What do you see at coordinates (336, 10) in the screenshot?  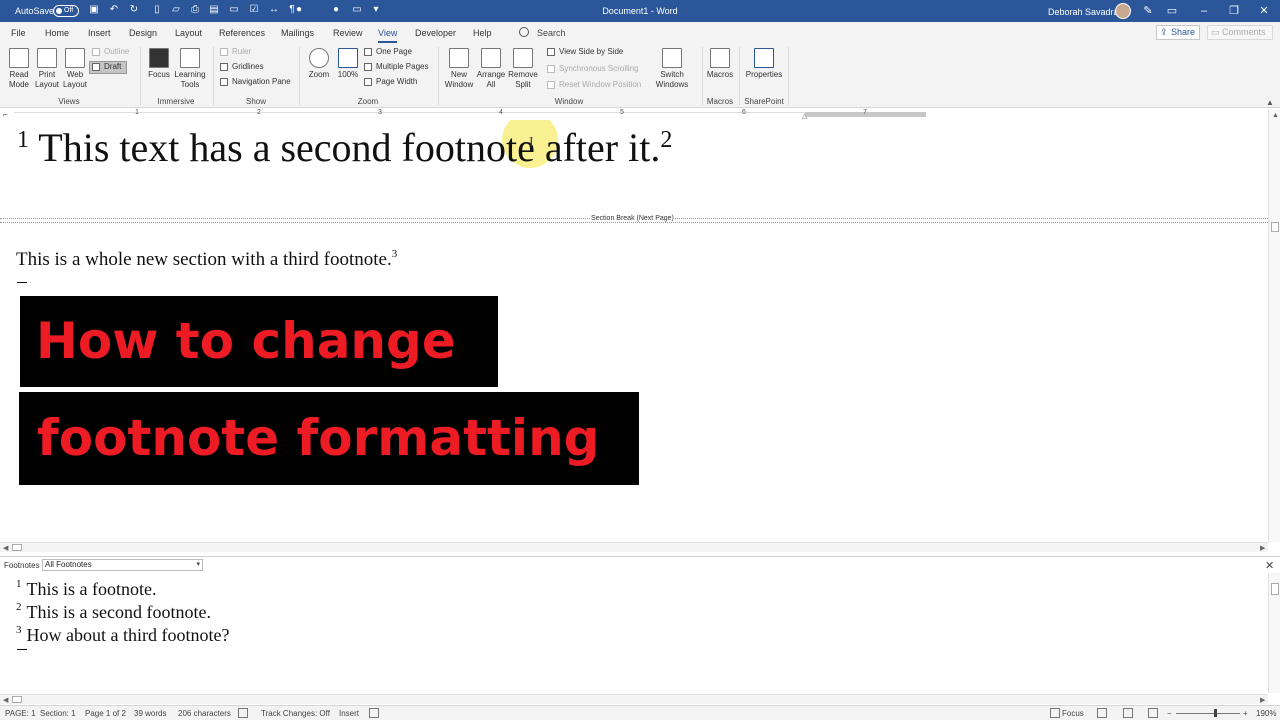 I see `dim-circle-icon: ●` at bounding box center [336, 10].